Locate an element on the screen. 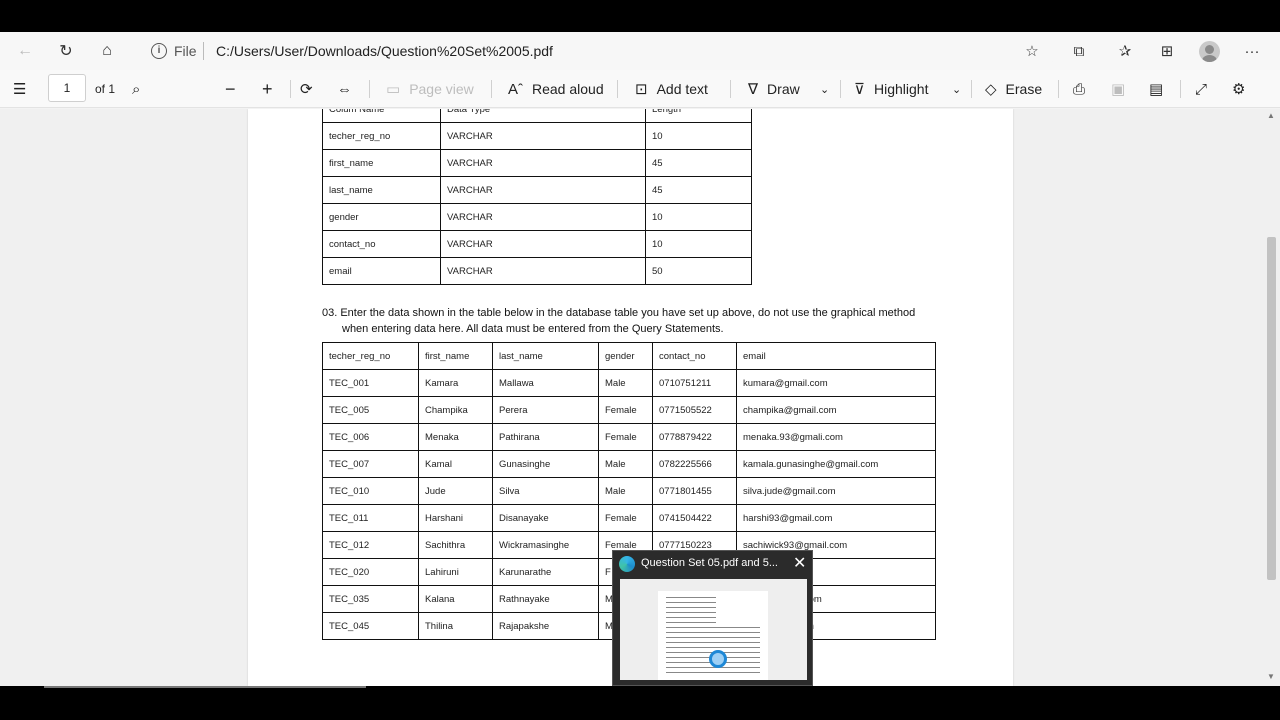 The image size is (1280, 720). fit-page-icon: ⇔ is located at coordinates (344, 89).